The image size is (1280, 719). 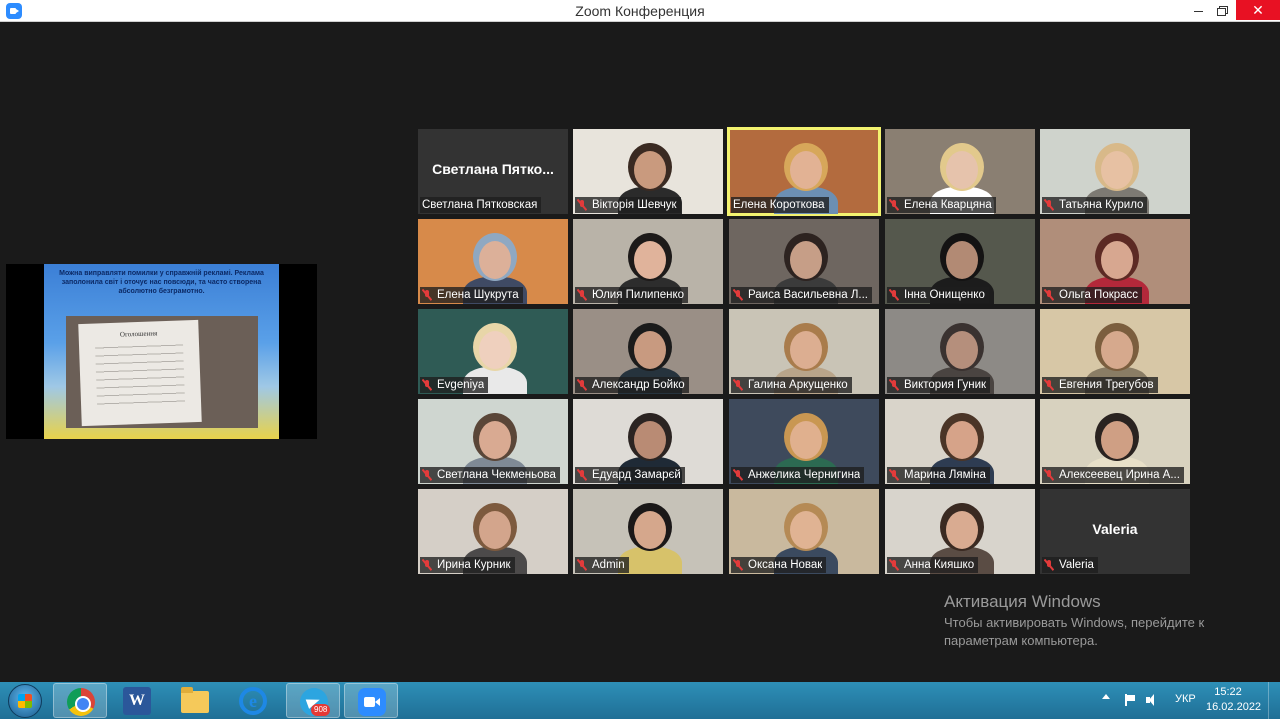 I want to click on participant-tile: Татьяна Курило, so click(x=1115, y=171).